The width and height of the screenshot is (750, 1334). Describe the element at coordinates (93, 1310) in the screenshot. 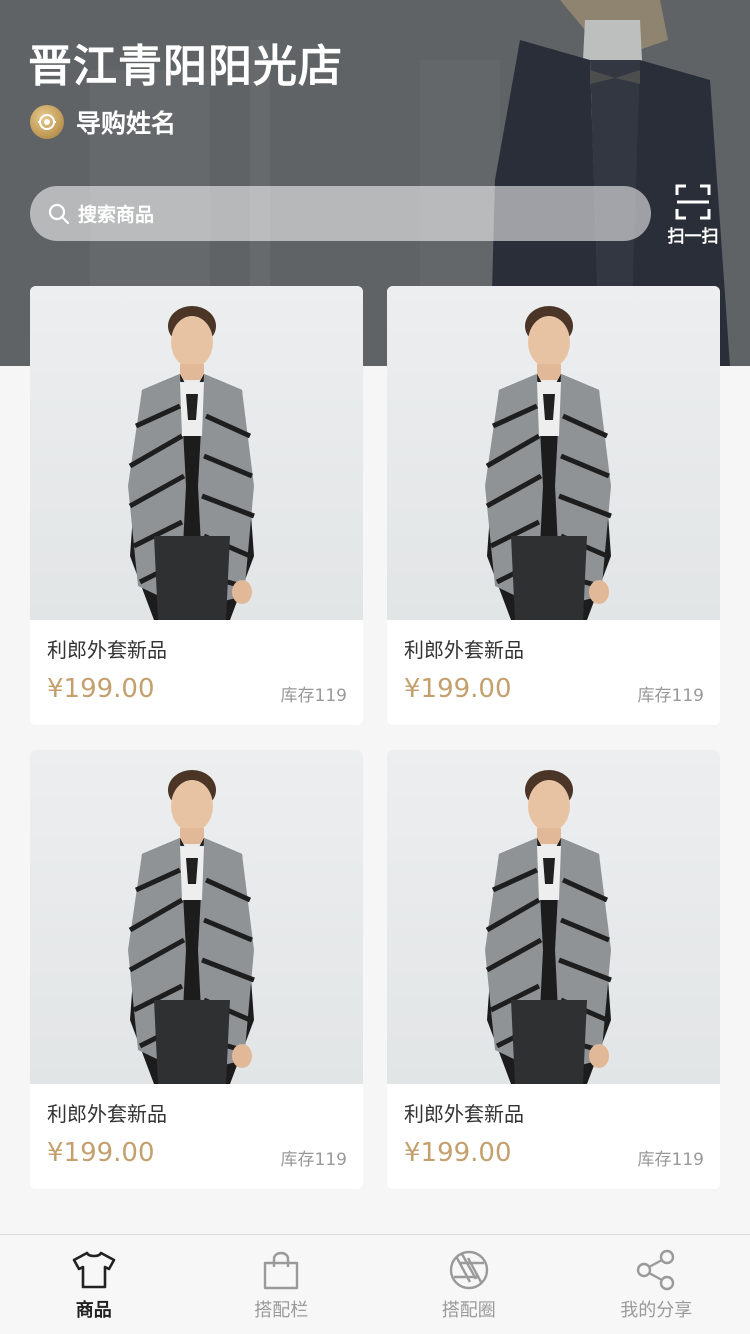

I see `tab-label: 商品` at that location.